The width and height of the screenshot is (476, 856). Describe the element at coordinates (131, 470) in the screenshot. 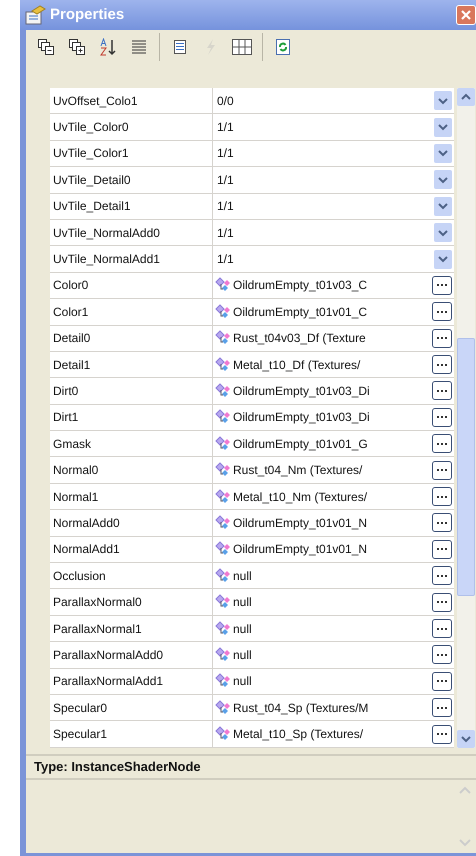

I see `property-name: Normal0` at that location.